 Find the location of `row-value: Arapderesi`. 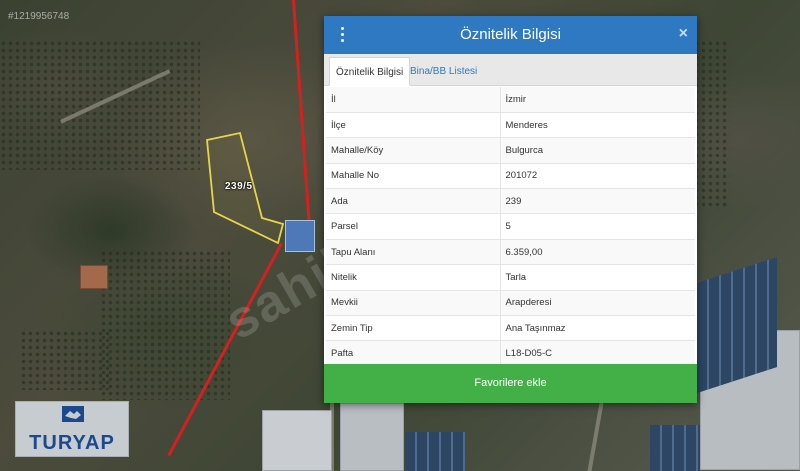

row-value: Arapderesi is located at coordinates (597, 303).